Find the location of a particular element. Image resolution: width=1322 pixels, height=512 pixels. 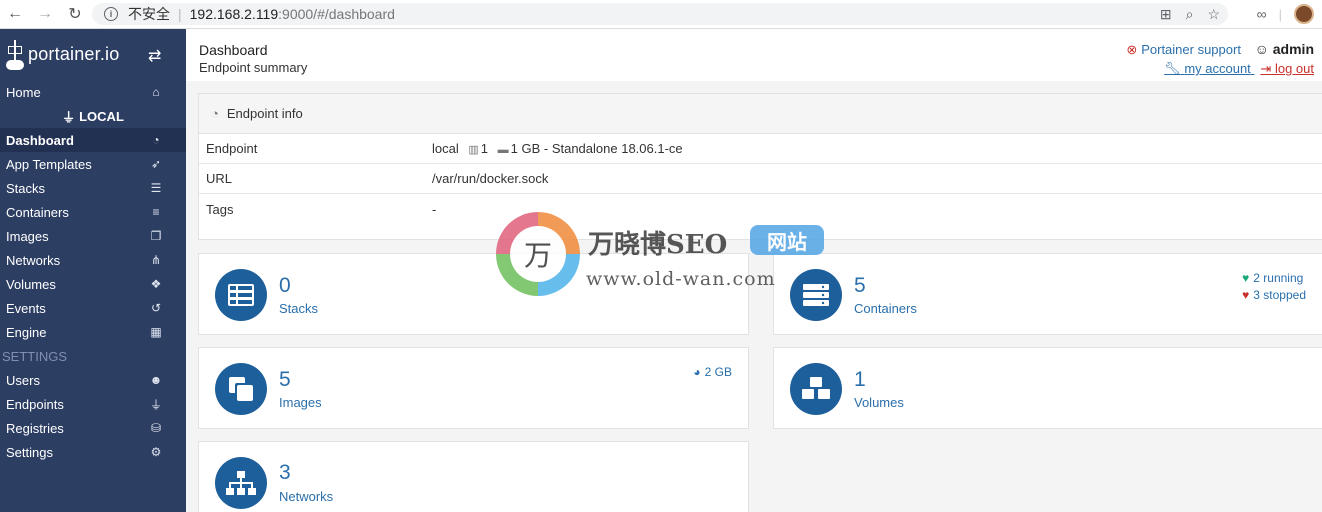

row-value: - is located at coordinates (434, 209).